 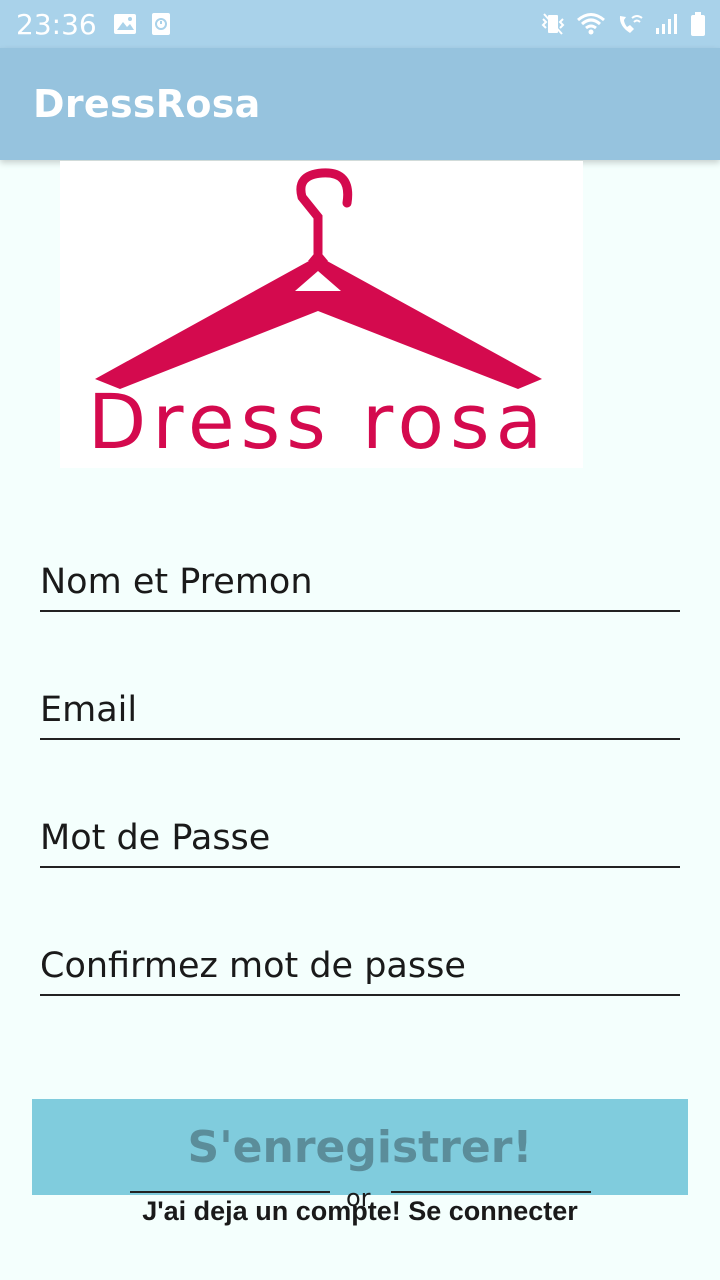 I want to click on app-bar: DressRosa, so click(x=360, y=104).